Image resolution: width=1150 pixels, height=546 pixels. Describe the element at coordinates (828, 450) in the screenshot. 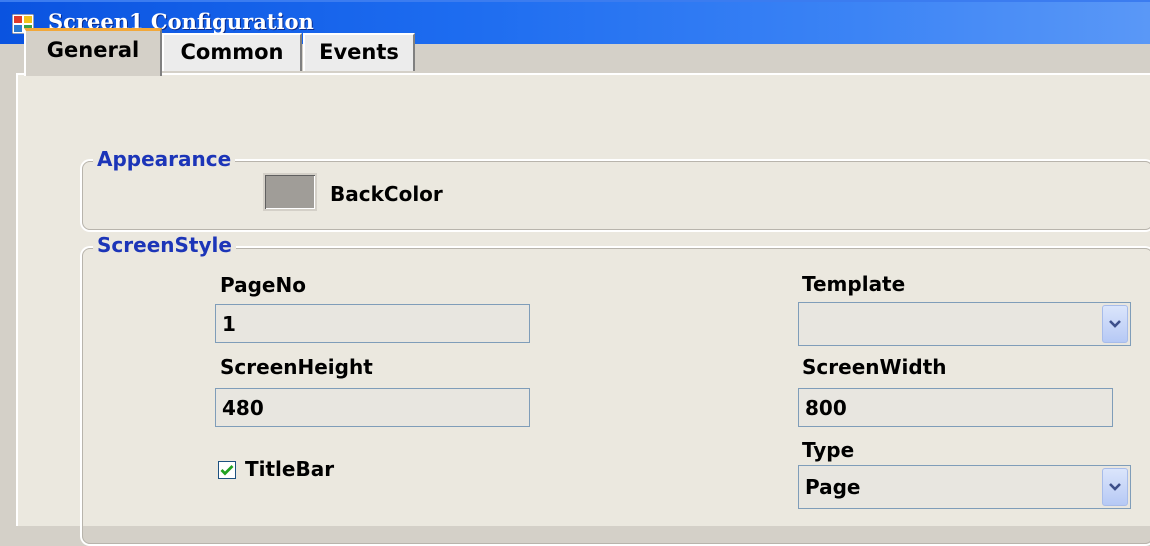

I see `type-label: Type` at that location.